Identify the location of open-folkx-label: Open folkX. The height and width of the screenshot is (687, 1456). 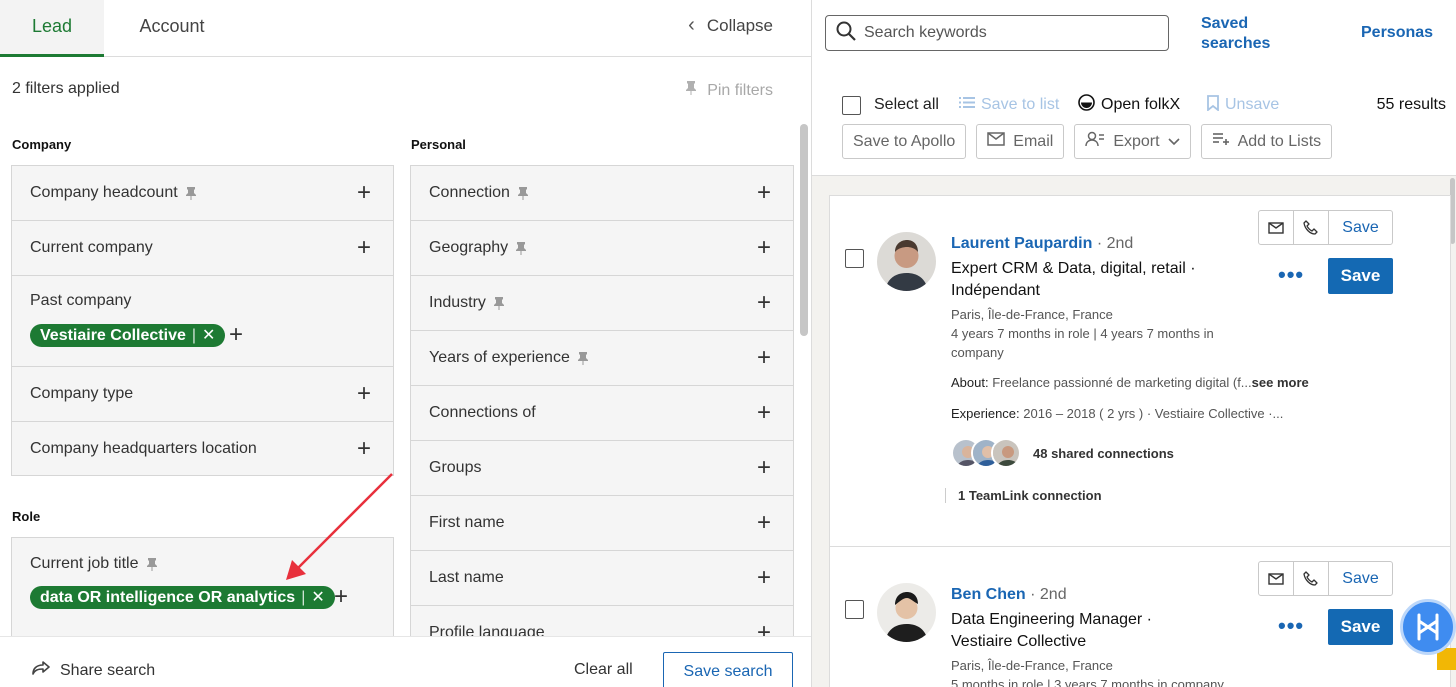
(1141, 104).